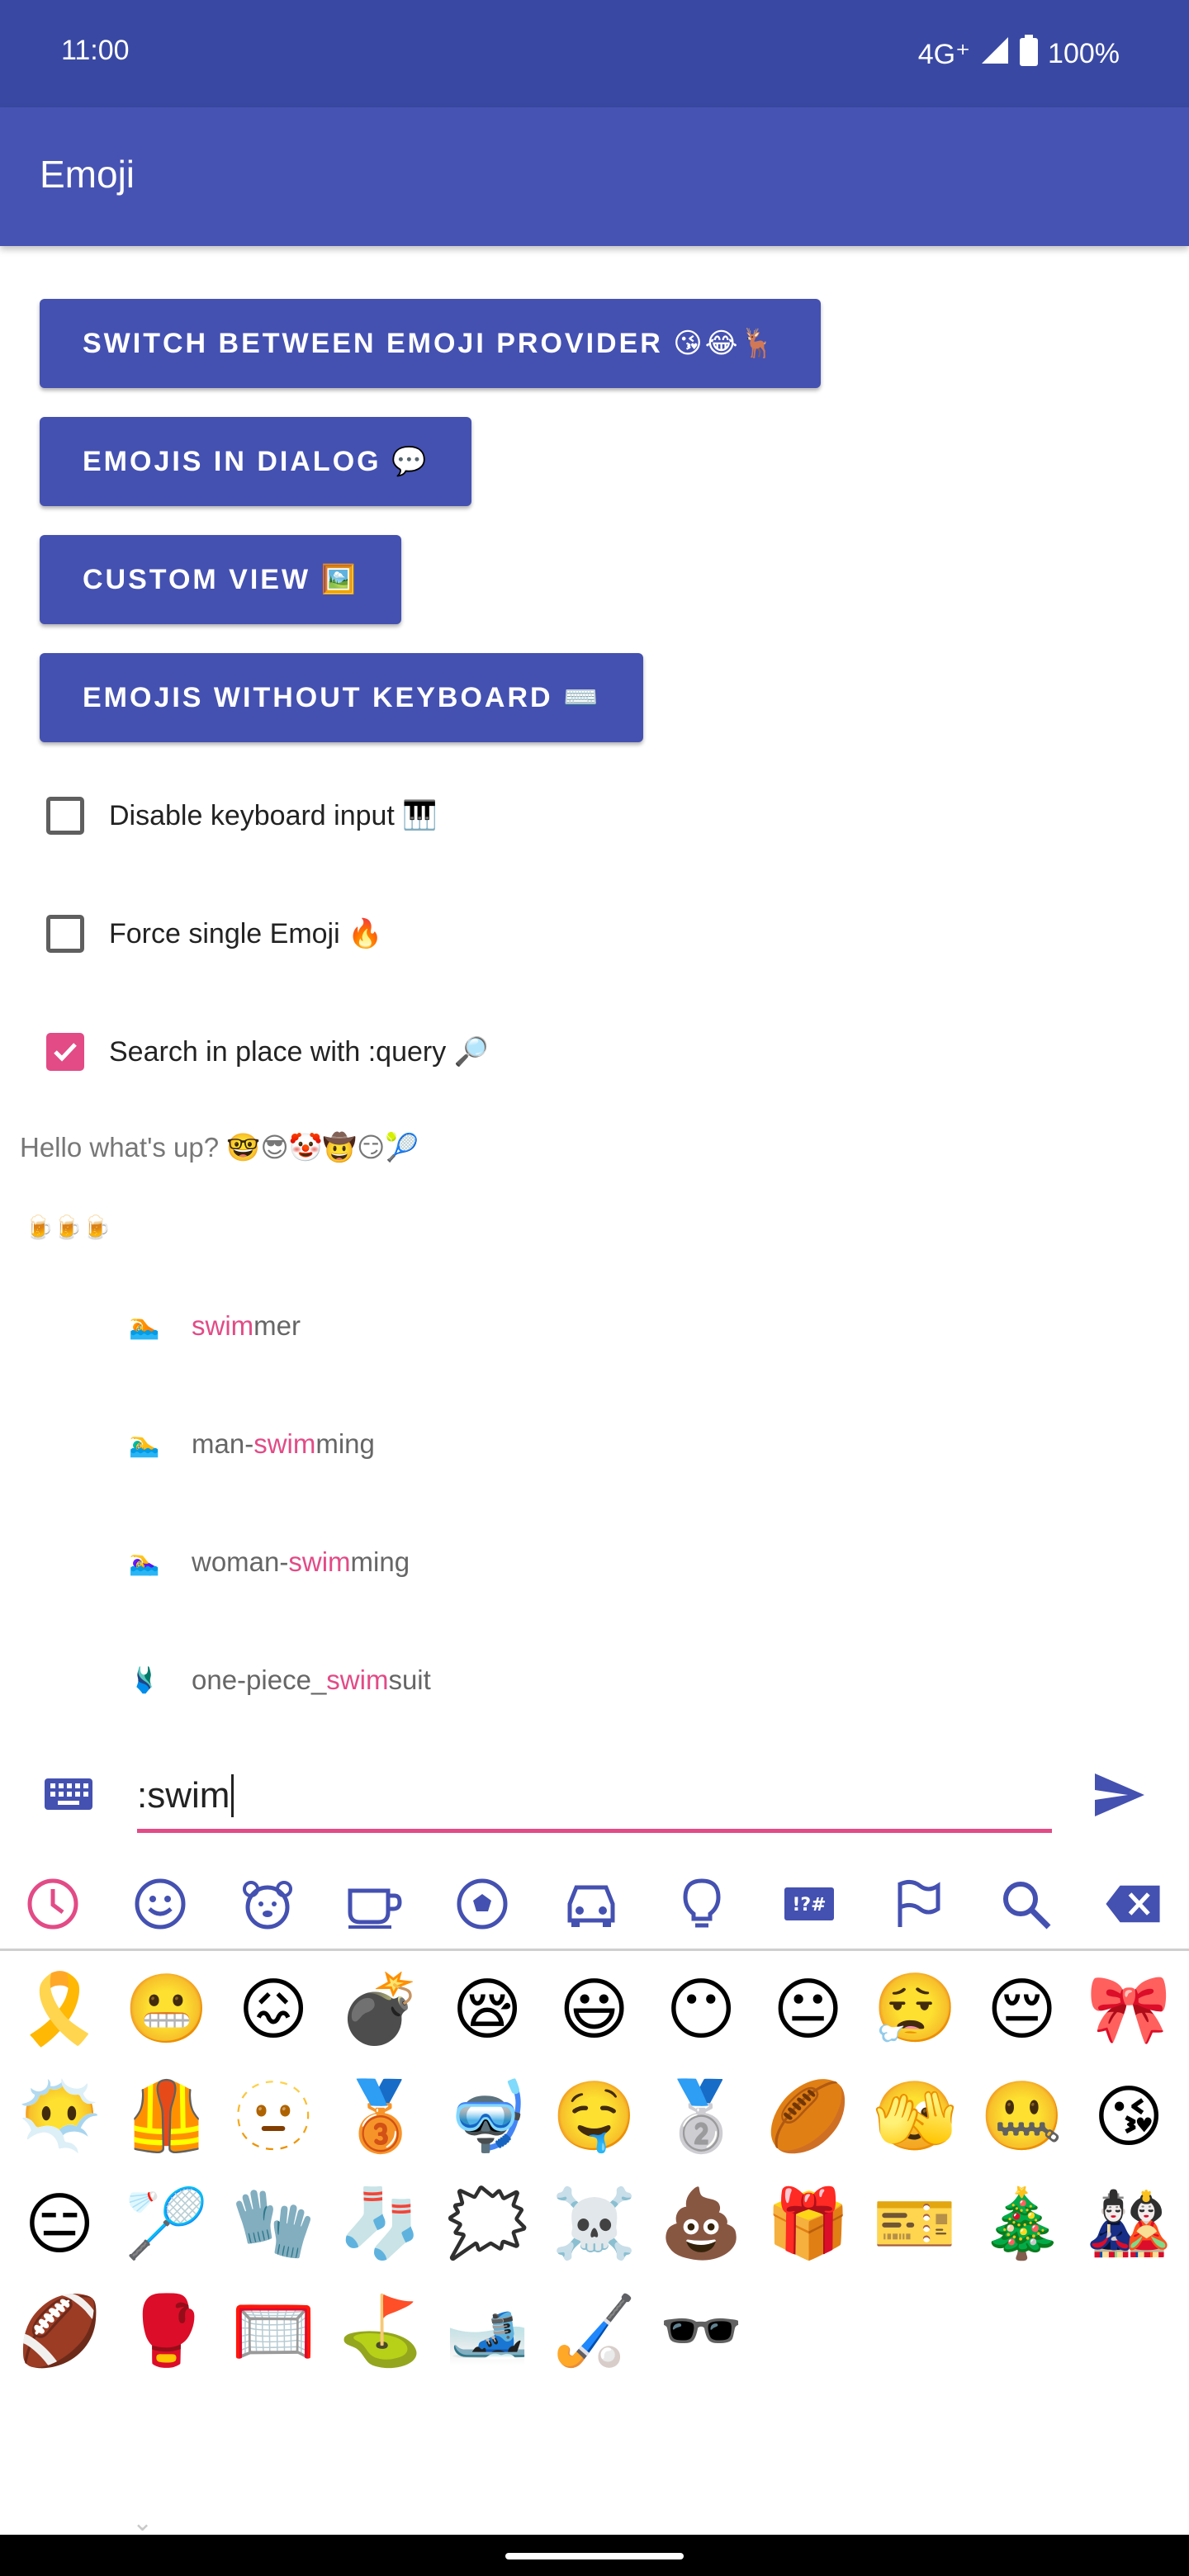 The image size is (1189, 2576). I want to click on emoji-cell: 😑, so click(59, 2224).